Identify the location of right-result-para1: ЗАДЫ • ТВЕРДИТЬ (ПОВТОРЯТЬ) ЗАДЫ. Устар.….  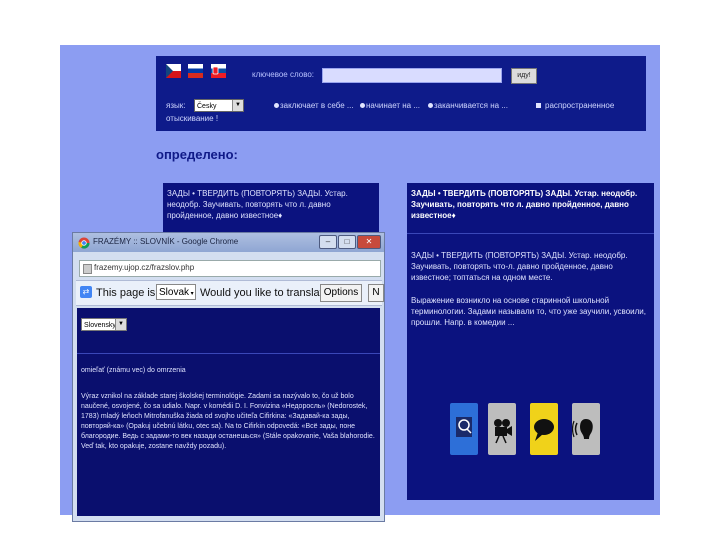
(519, 266).